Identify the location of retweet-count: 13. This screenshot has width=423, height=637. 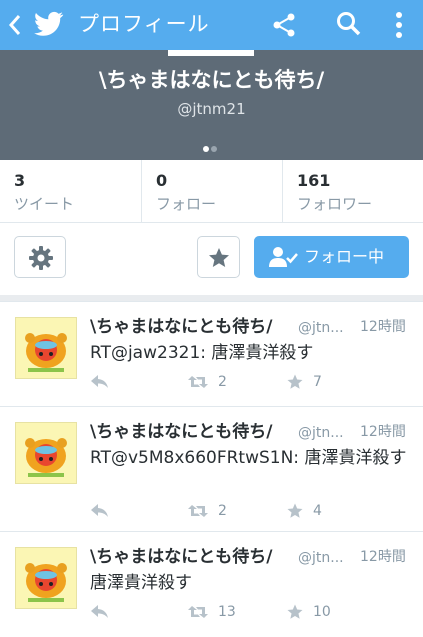
(227, 612).